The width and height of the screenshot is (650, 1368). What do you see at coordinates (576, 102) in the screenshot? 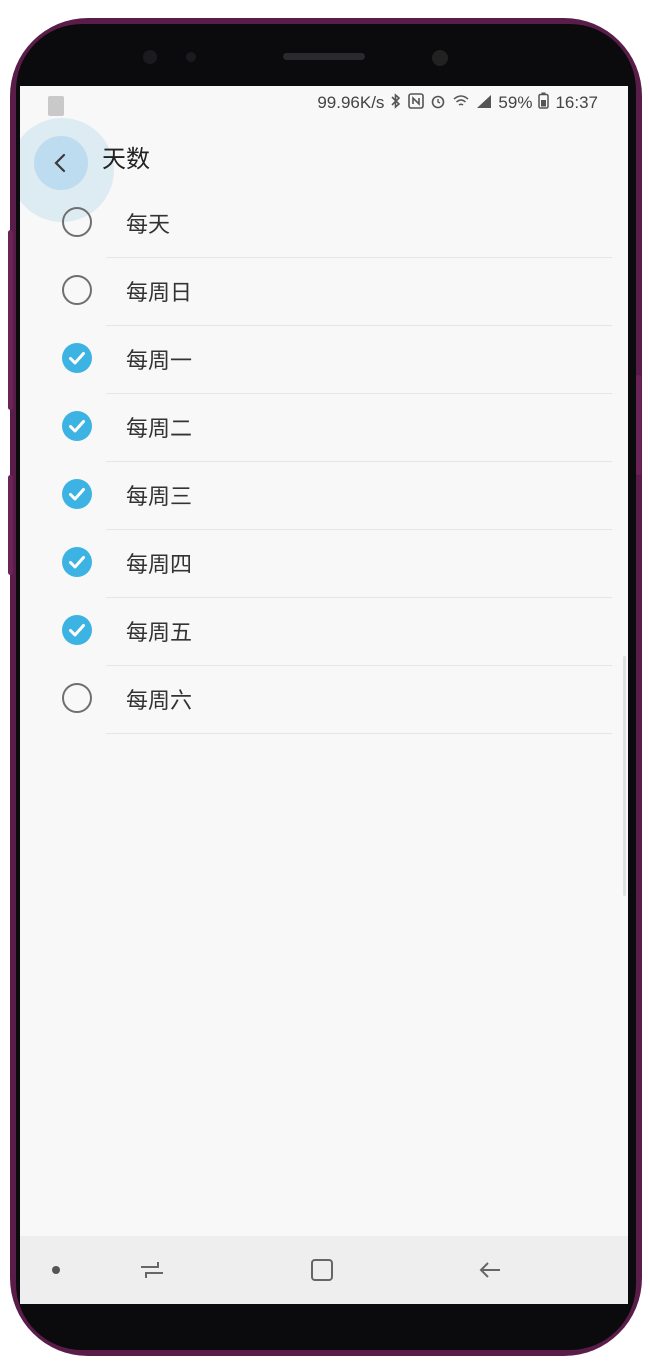
I see `clock: 16:37` at bounding box center [576, 102].